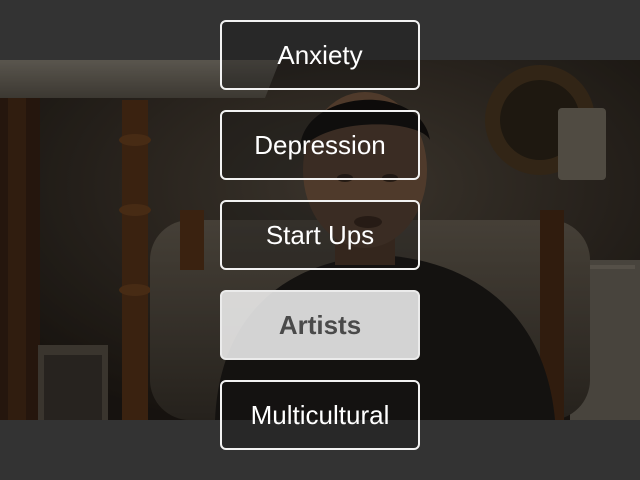 The height and width of the screenshot is (480, 640). I want to click on depression-button-label: Depression, so click(320, 144).